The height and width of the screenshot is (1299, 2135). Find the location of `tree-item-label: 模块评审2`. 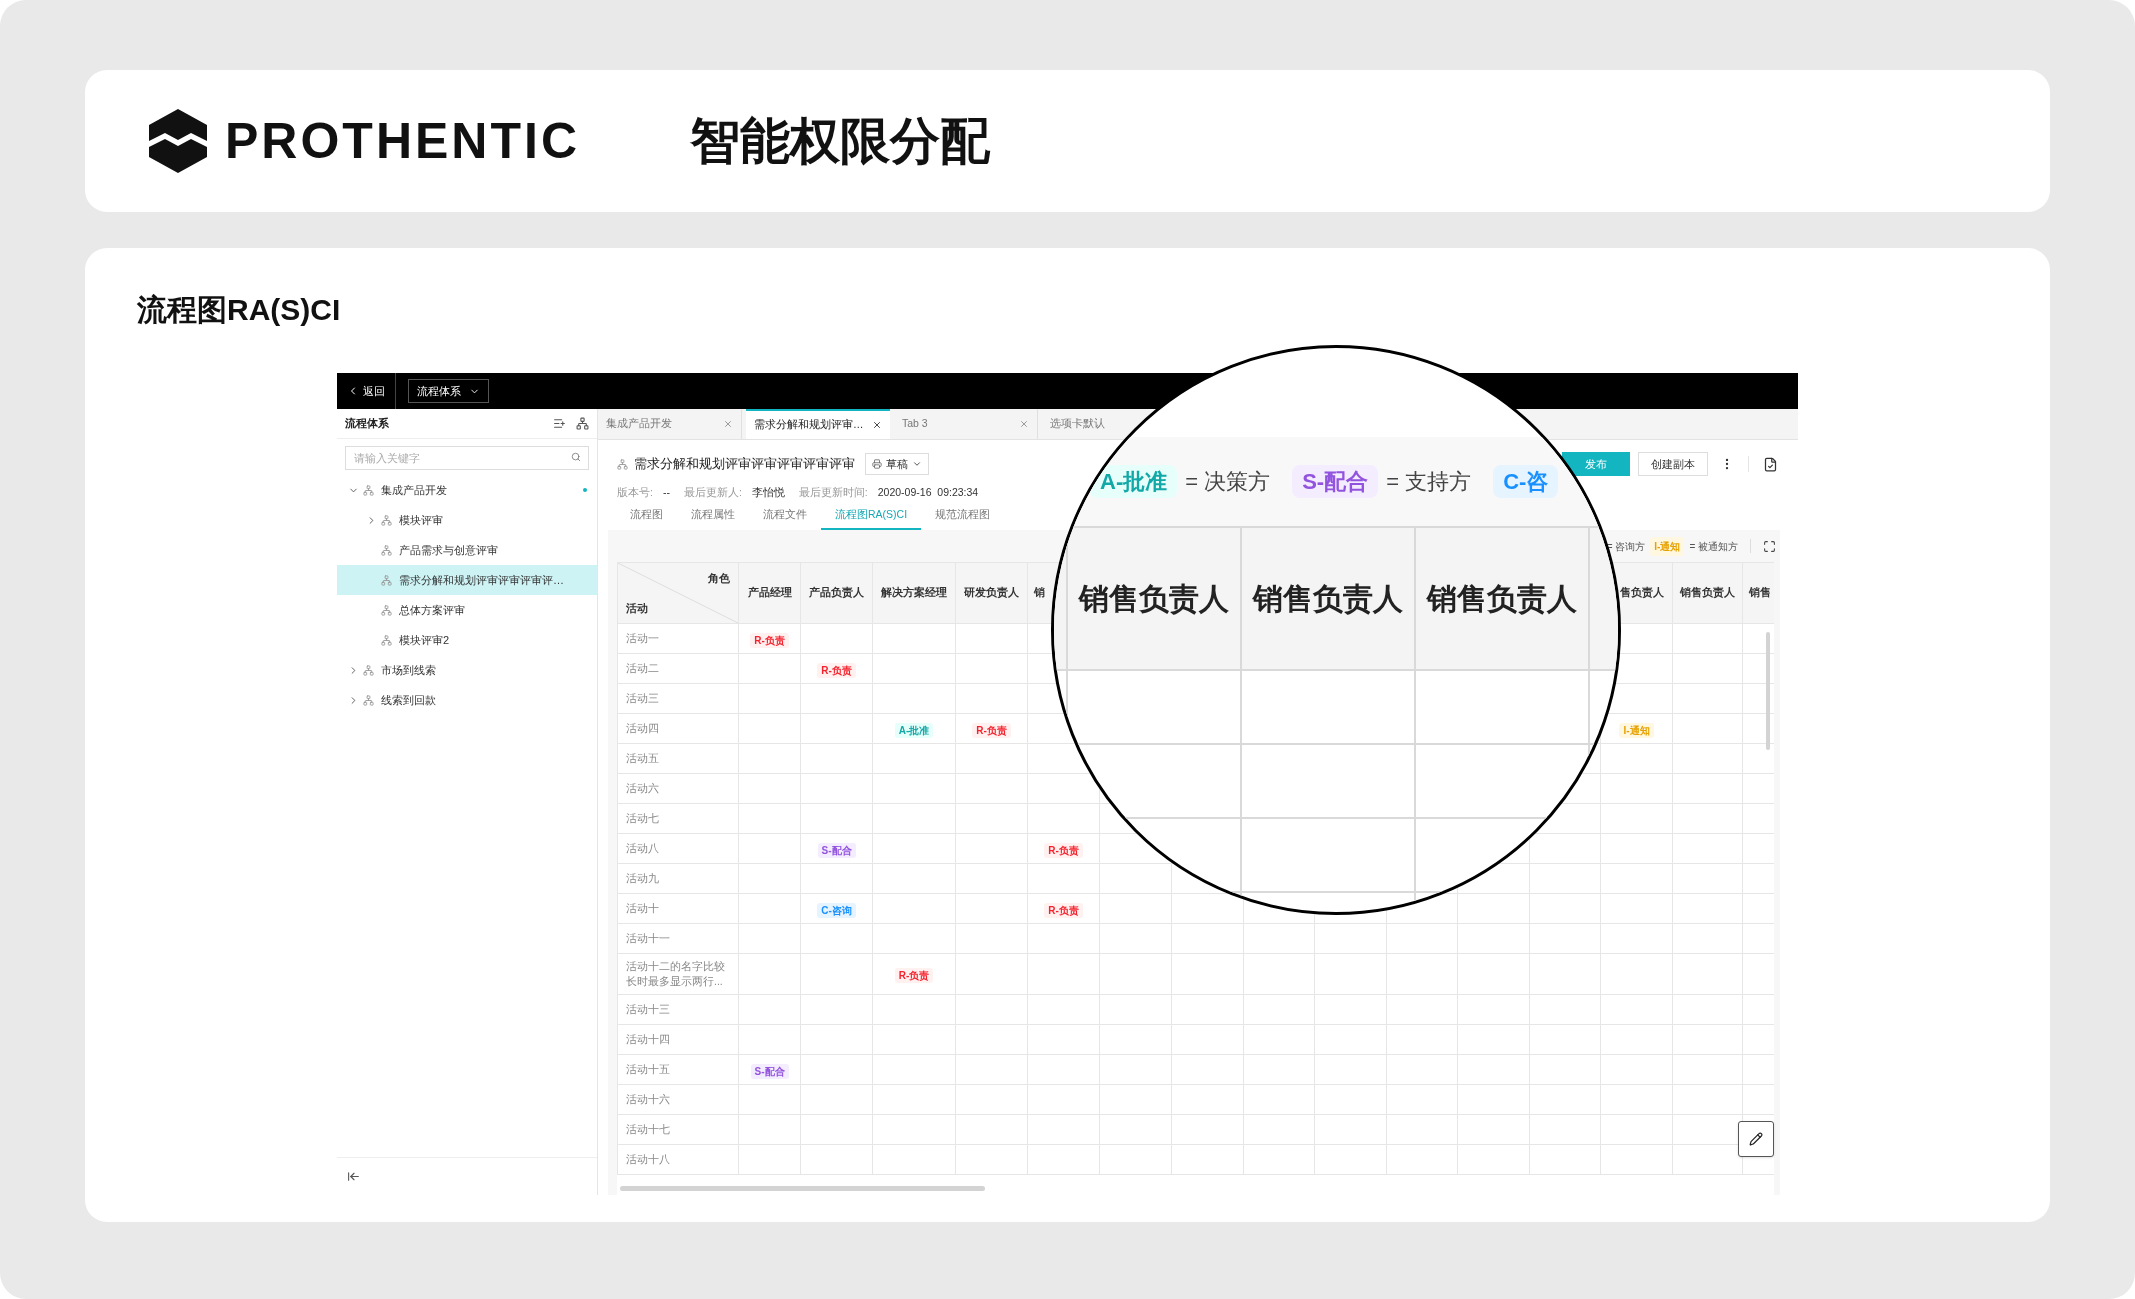

tree-item-label: 模块评审2 is located at coordinates (425, 640).